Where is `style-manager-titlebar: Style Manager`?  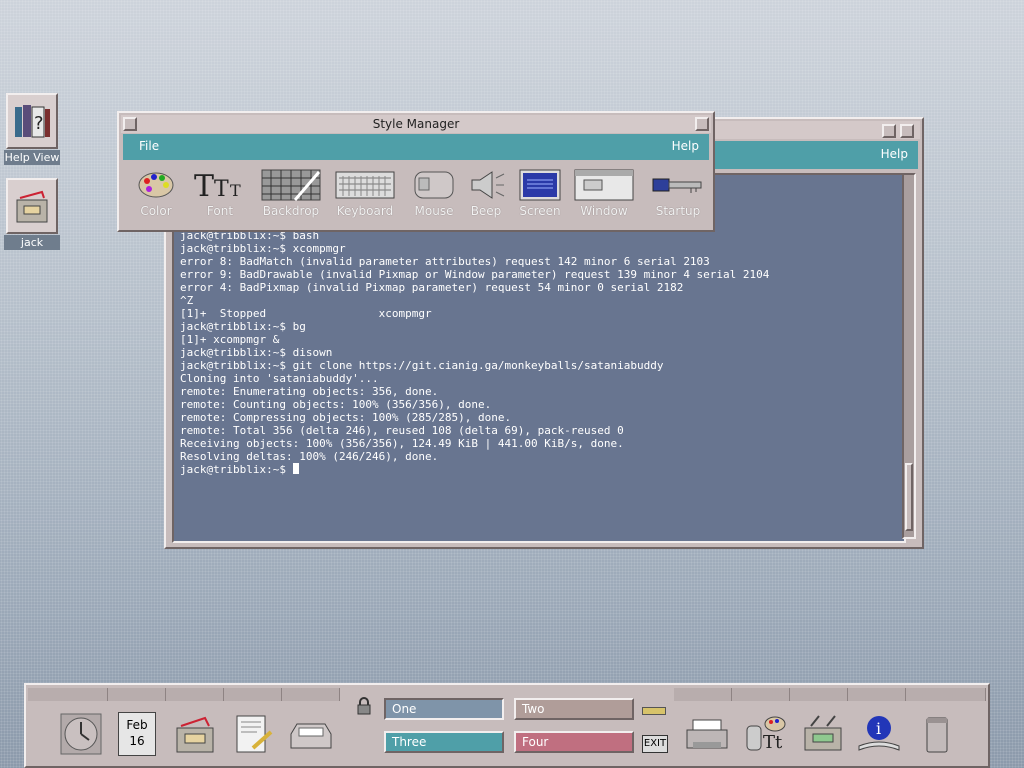
style-manager-titlebar: Style Manager is located at coordinates (416, 124).